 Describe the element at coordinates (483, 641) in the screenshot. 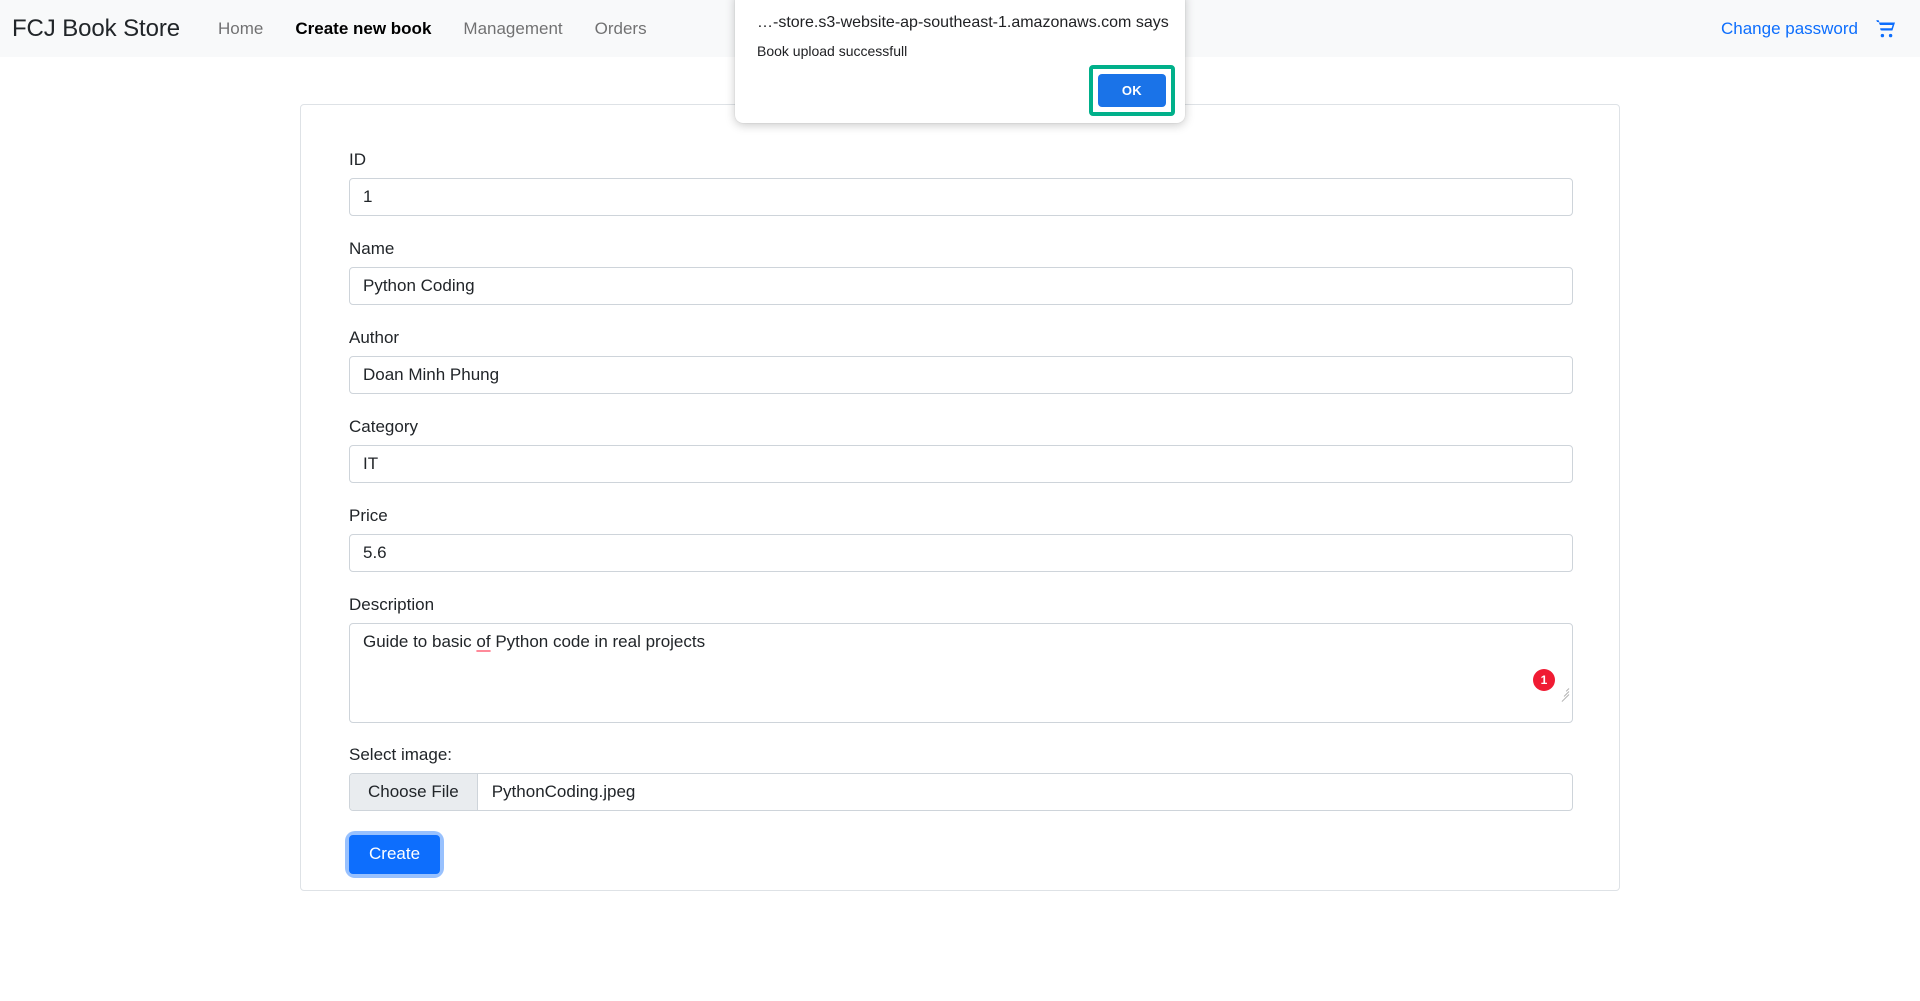

I see `description-misspelled-word: of` at that location.